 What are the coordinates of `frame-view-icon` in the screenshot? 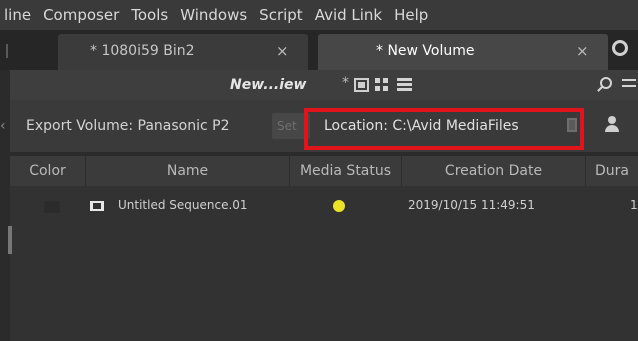 It's located at (361, 85).